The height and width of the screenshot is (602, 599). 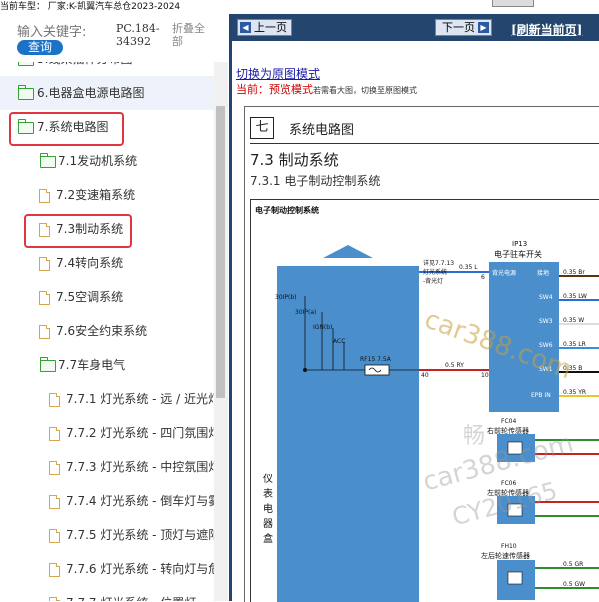 What do you see at coordinates (40, 47) in the screenshot?
I see `search-button: 查询` at bounding box center [40, 47].